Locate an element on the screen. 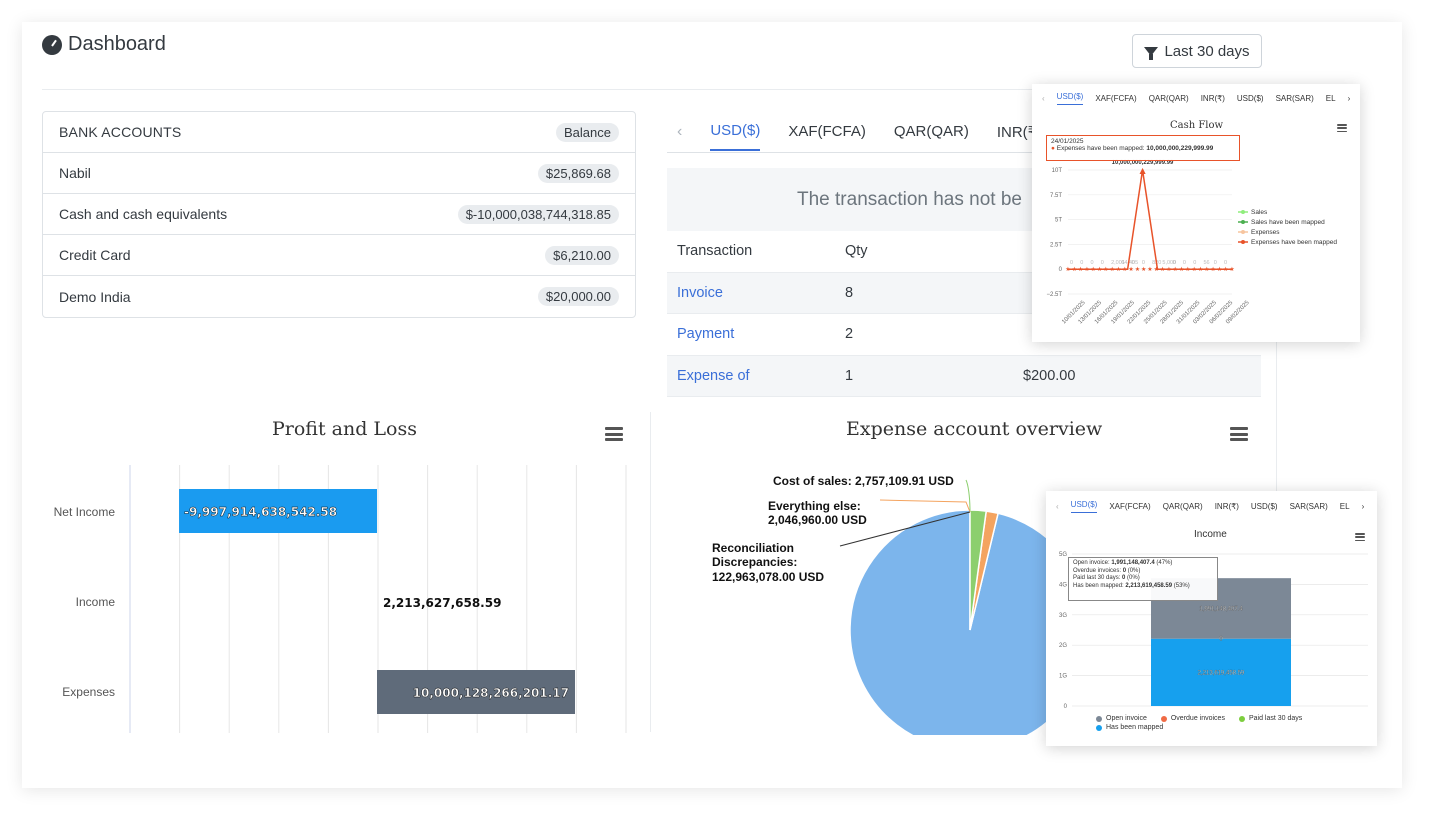 This screenshot has width=1440, height=826. bank-account-amount: $-10,000,038,744,318.85 is located at coordinates (538, 214).